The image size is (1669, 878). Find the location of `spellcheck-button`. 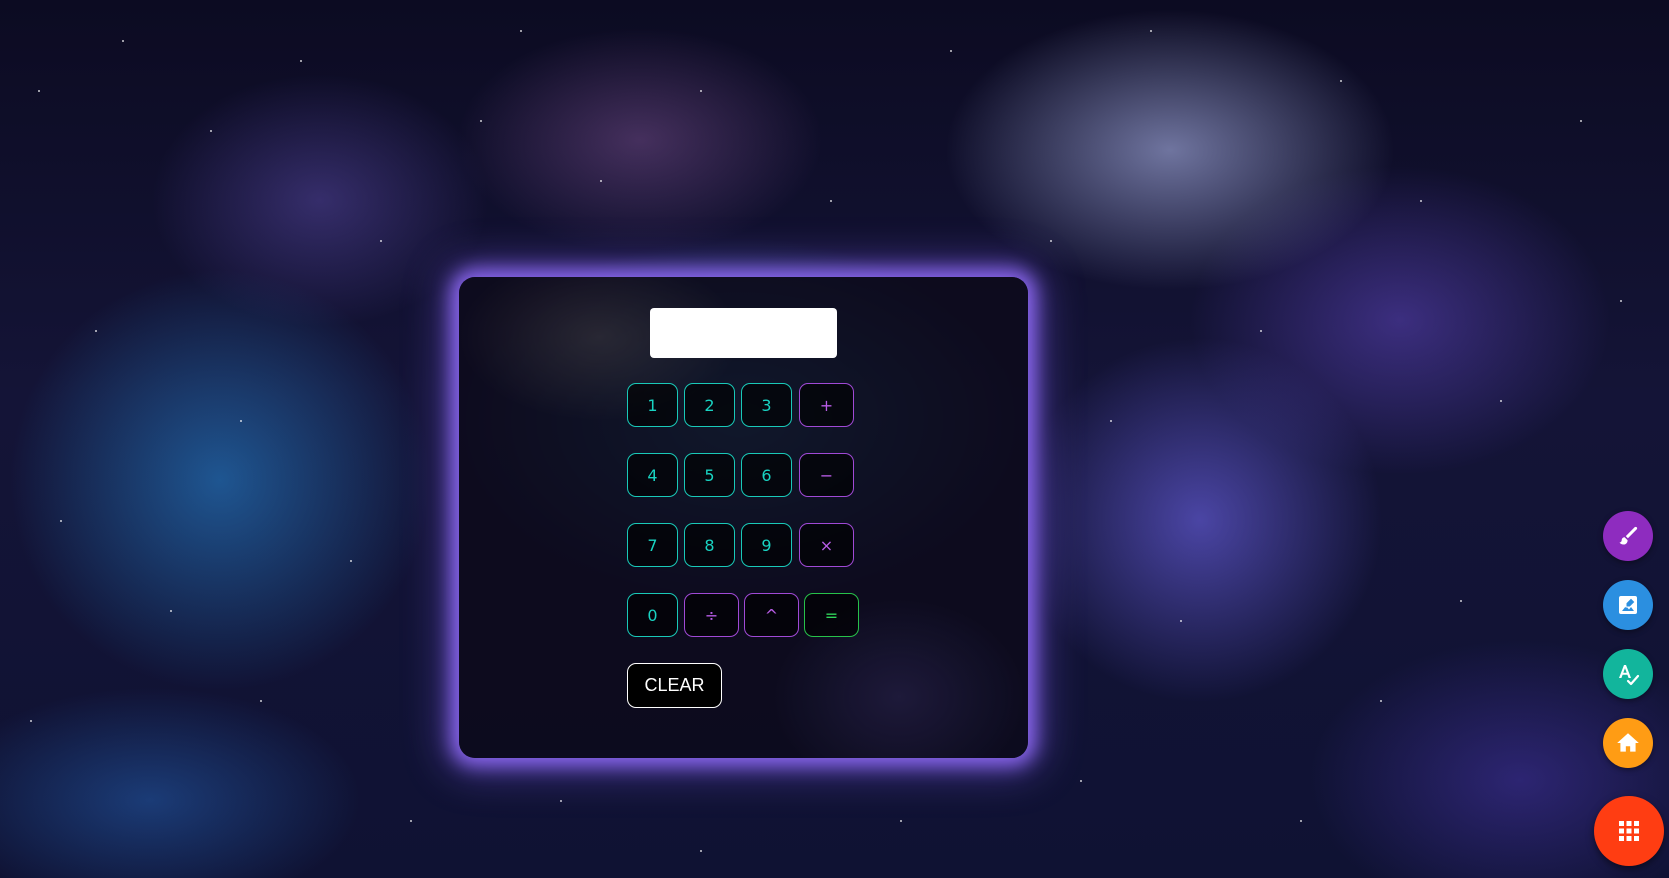

spellcheck-button is located at coordinates (1628, 674).